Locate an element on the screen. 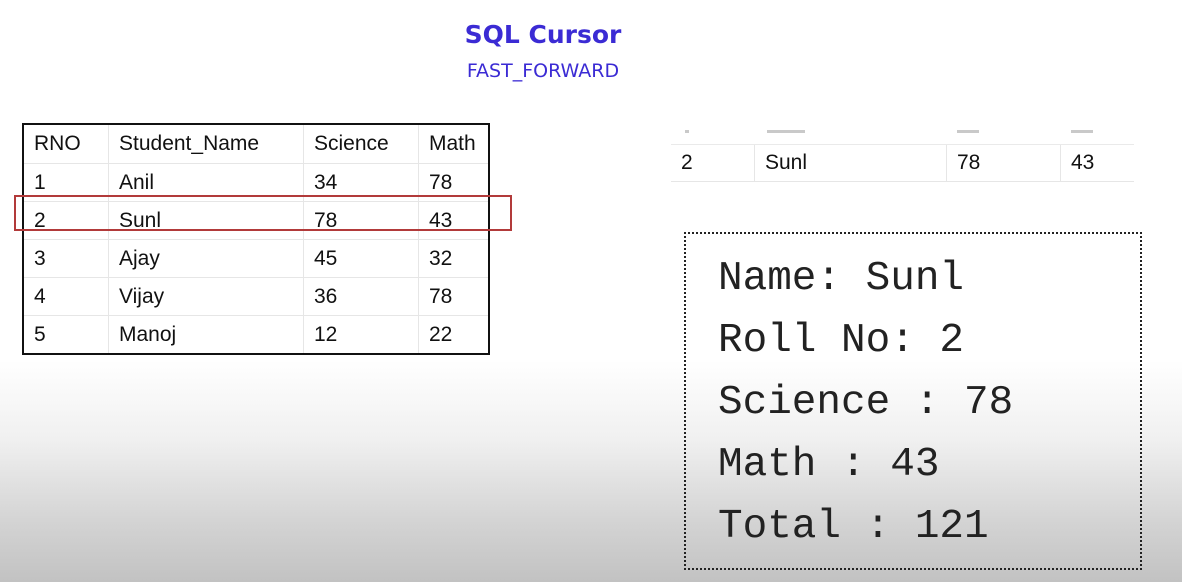  cell-science: 12 is located at coordinates (361, 334).